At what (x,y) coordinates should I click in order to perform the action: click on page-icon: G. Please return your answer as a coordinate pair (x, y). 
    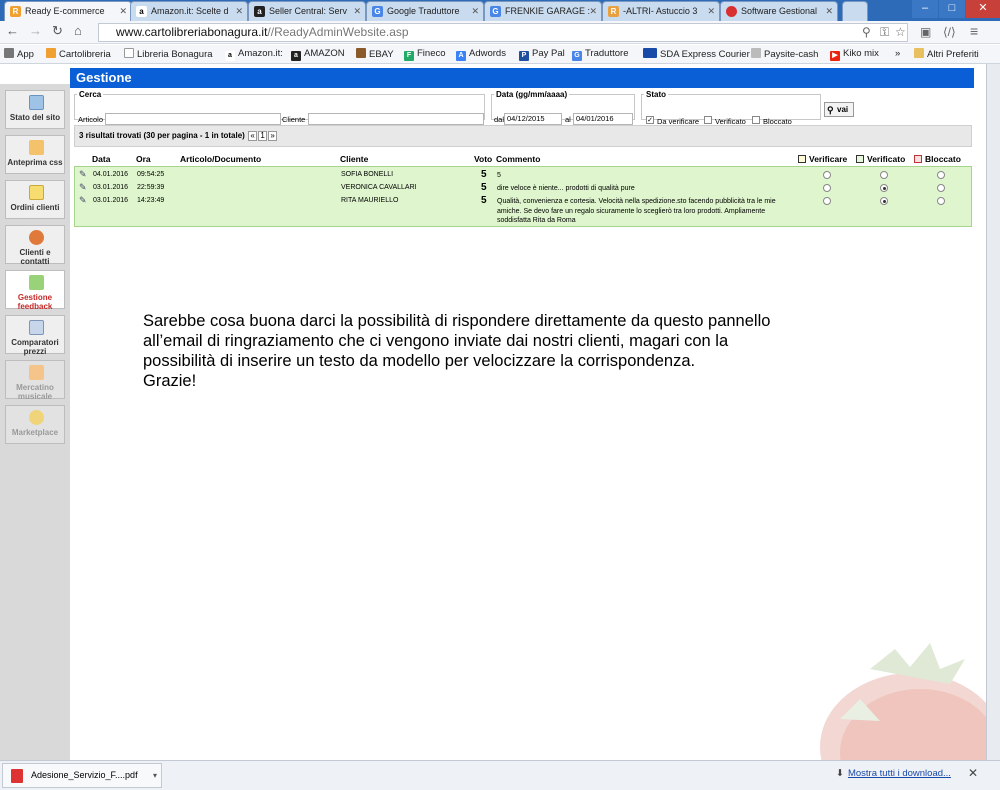
    Looking at the image, I should click on (495, 11).